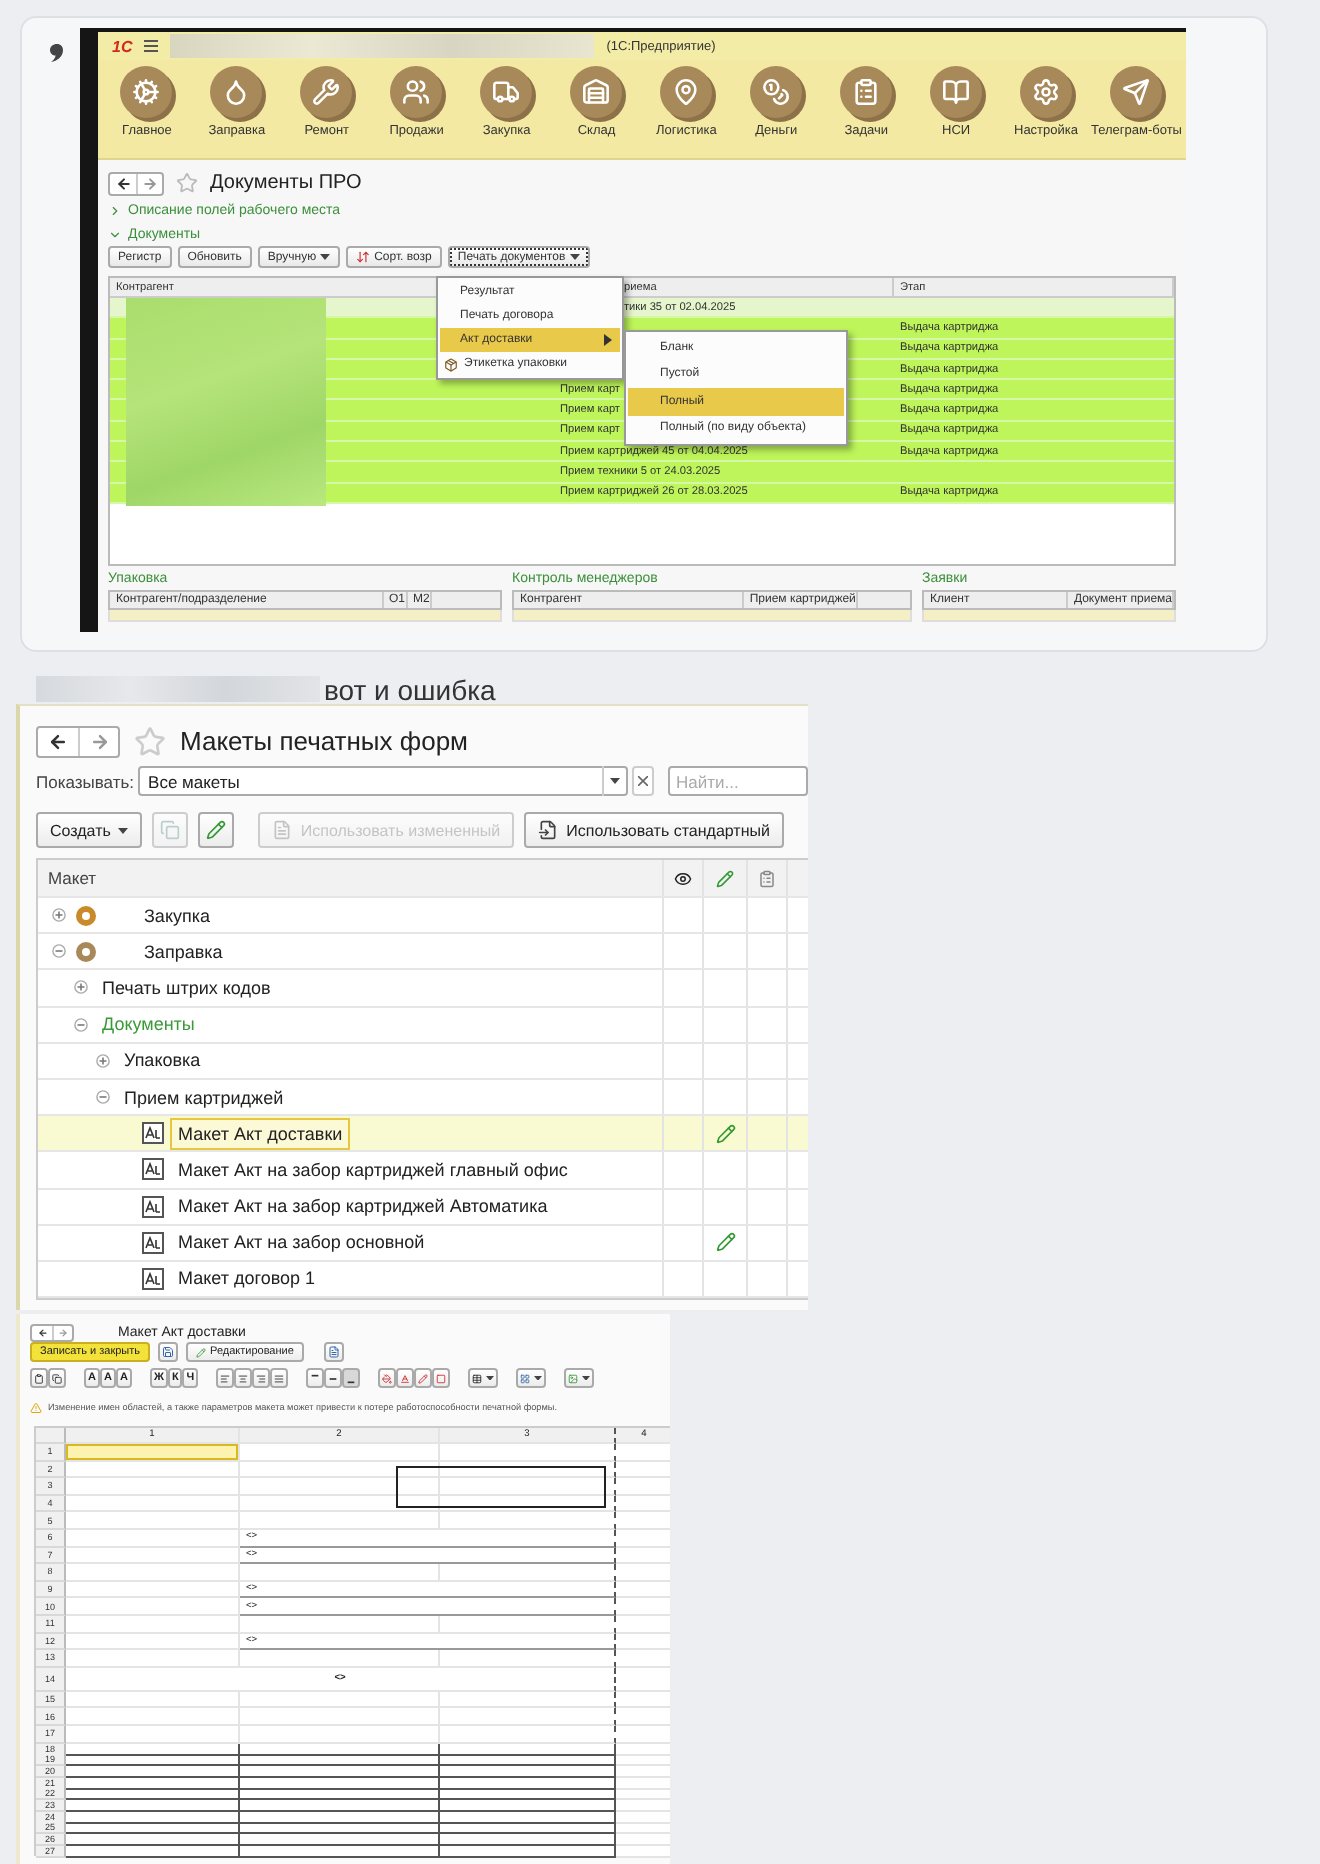 Image resolution: width=1320 pixels, height=1864 pixels. I want to click on tree-row: Печать штрих кодов, so click(423, 989).